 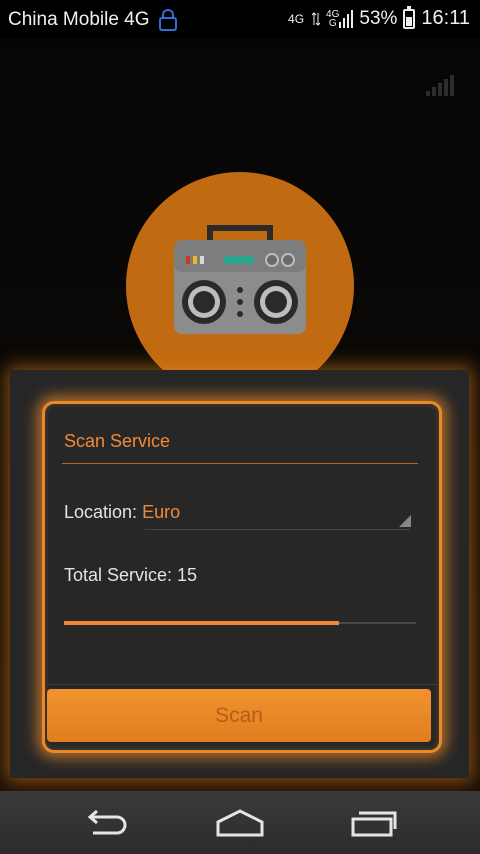 What do you see at coordinates (117, 441) in the screenshot?
I see `dialog-title: Scan Service` at bounding box center [117, 441].